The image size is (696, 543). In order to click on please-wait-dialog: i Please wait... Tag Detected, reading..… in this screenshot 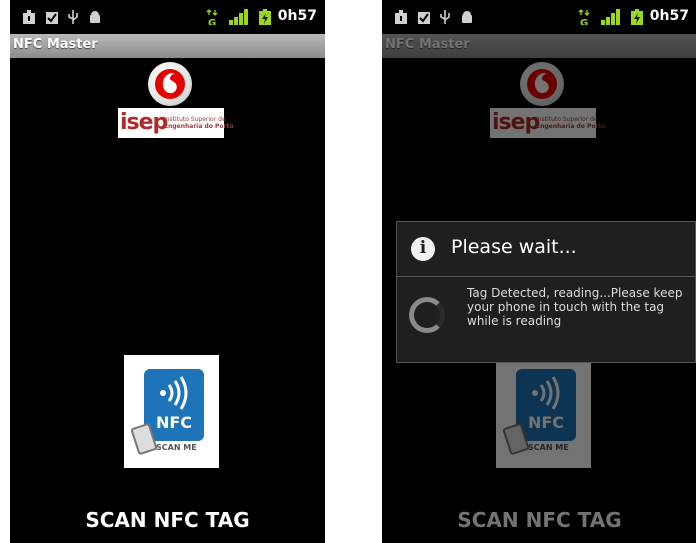, I will do `click(546, 292)`.